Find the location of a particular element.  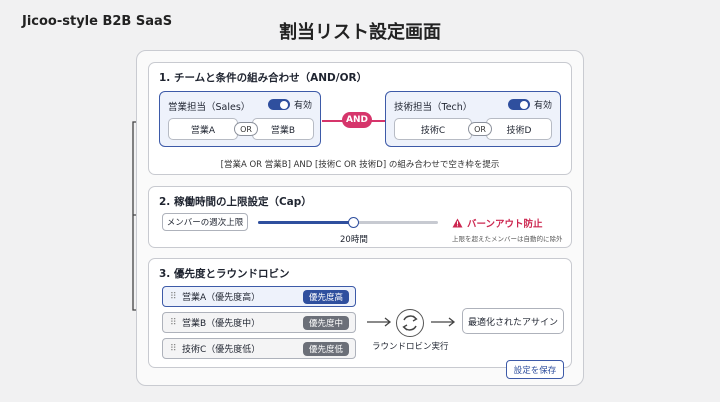

tech-group-label: 技術担当（Tech） is located at coordinates (433, 107).